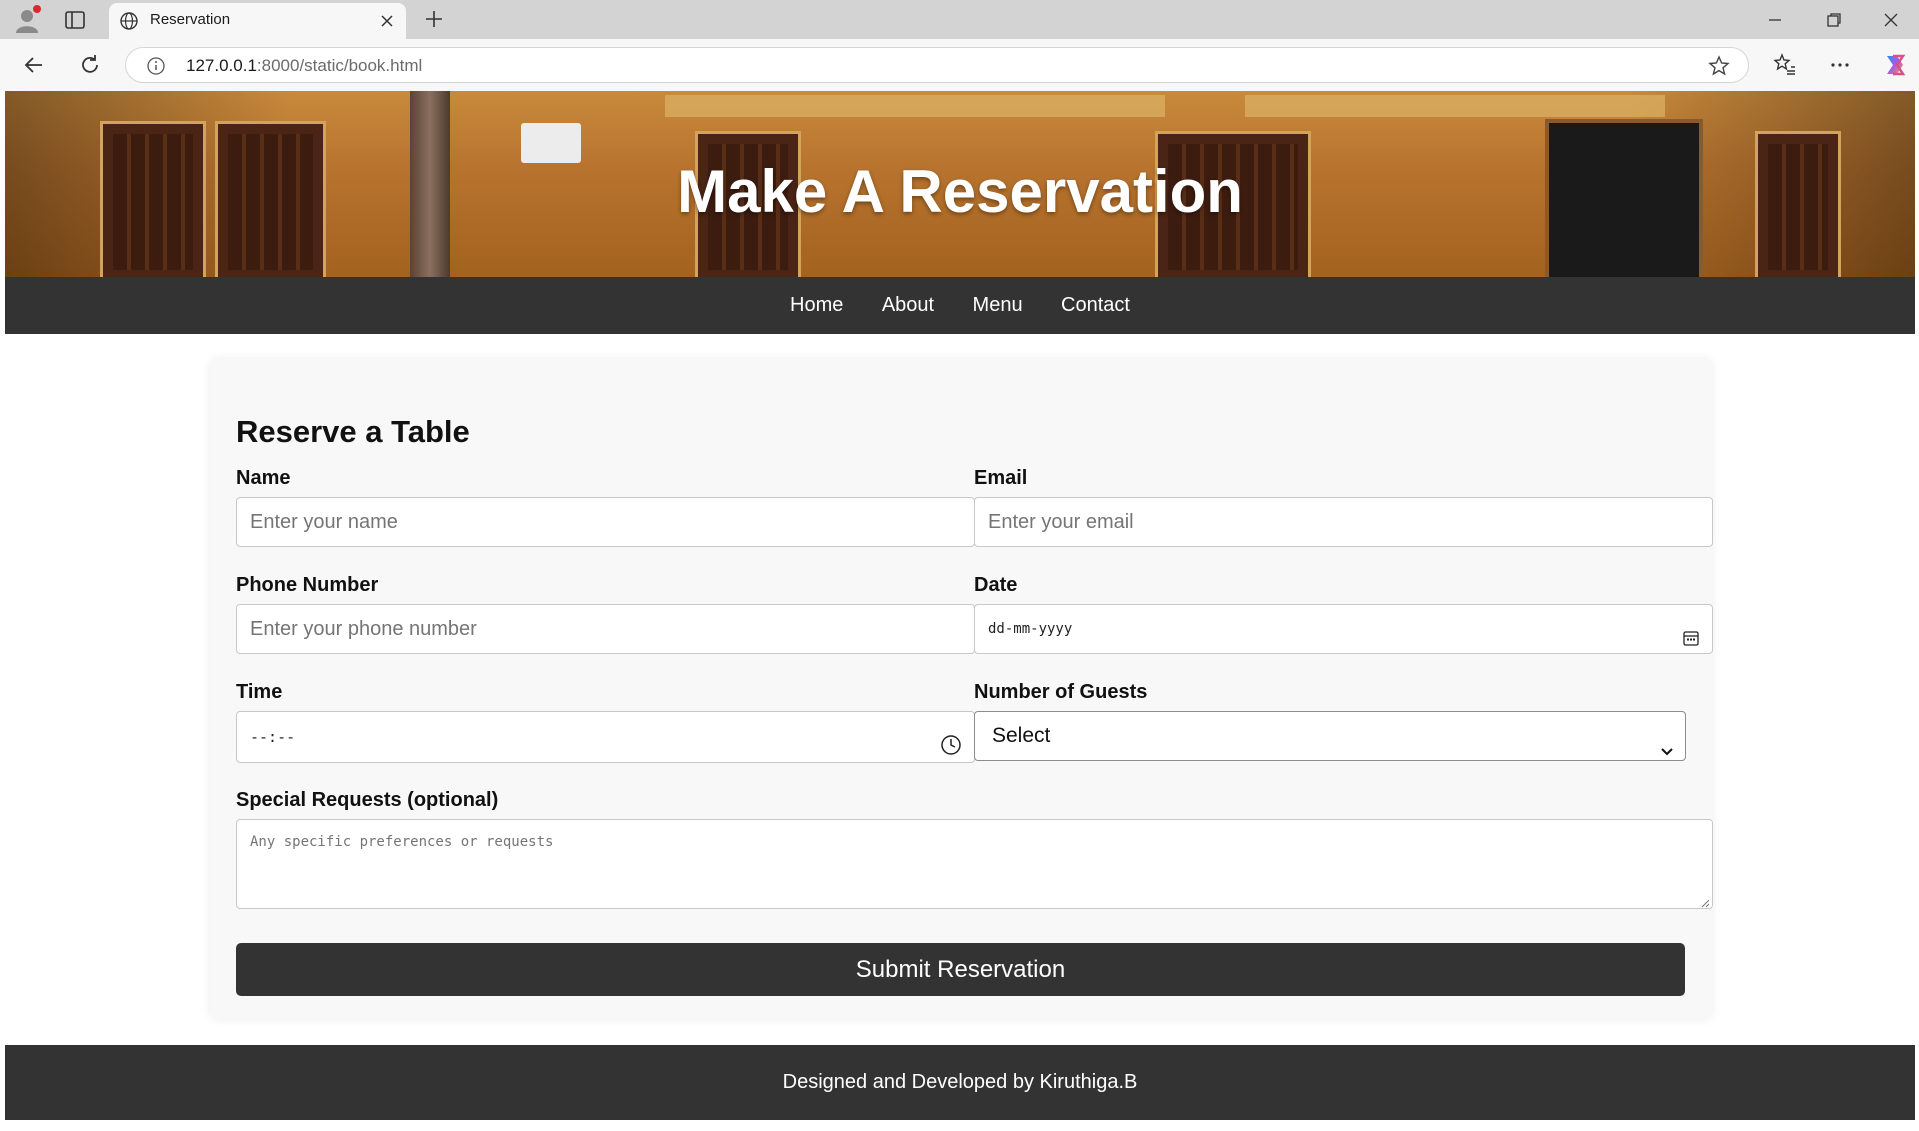 The image size is (1919, 1131). I want to click on email-input: Enter your email, so click(1343, 522).